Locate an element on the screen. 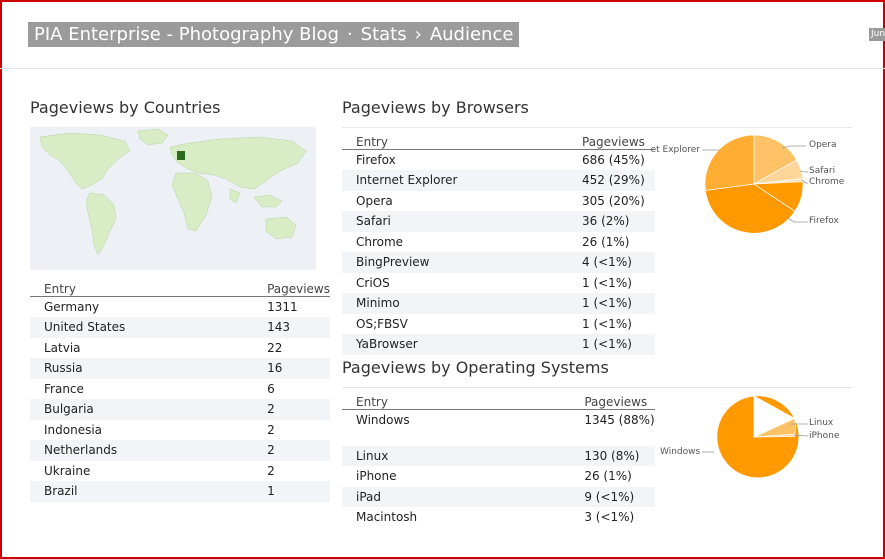  pie-label-linux: Linux is located at coordinates (821, 423).